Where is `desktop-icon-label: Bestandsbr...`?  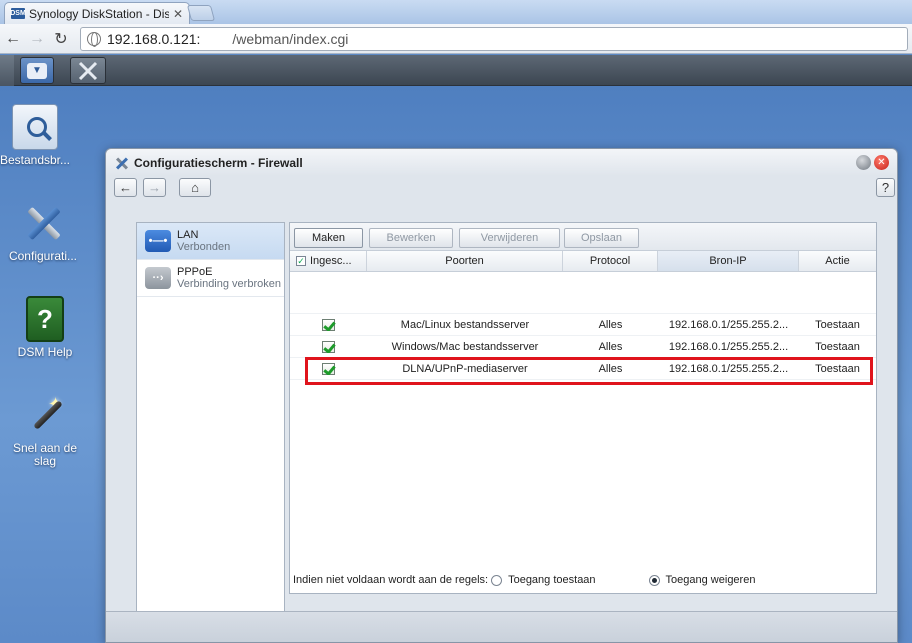
desktop-icon-label: Bestandsbr... is located at coordinates (35, 160).